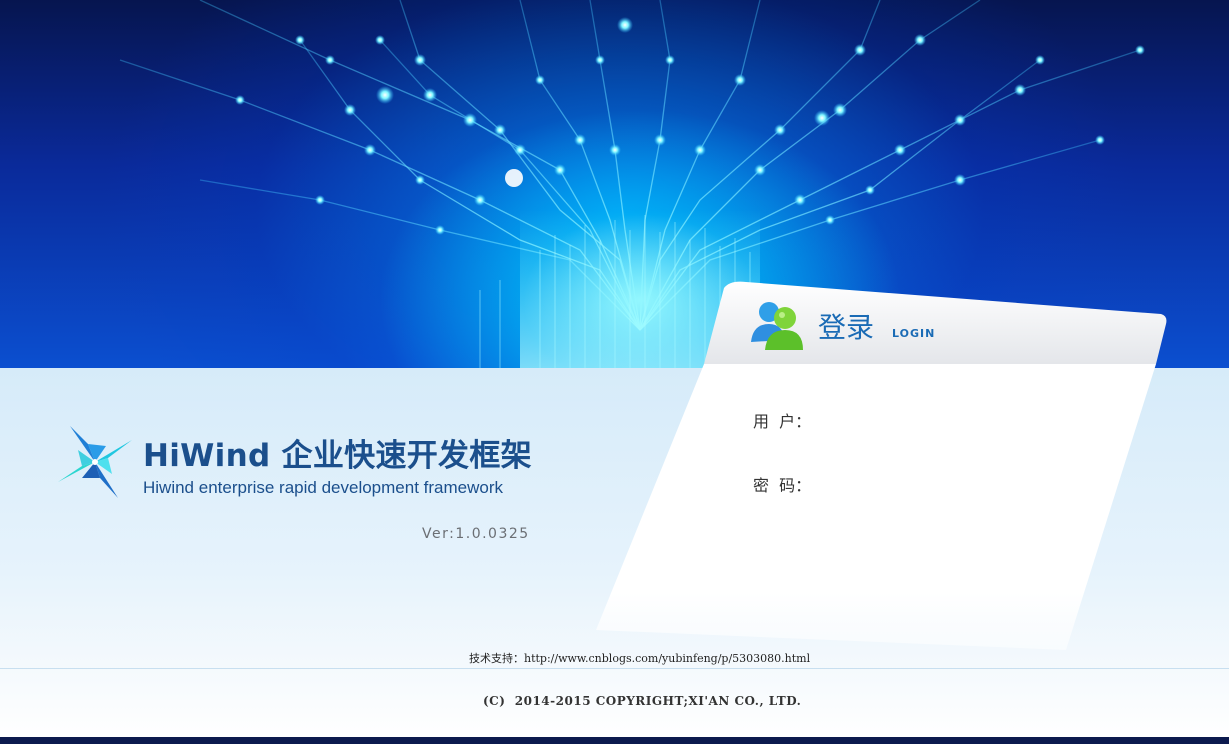 The height and width of the screenshot is (744, 1229). Describe the element at coordinates (777, 326) in the screenshot. I see `users-icon` at that location.